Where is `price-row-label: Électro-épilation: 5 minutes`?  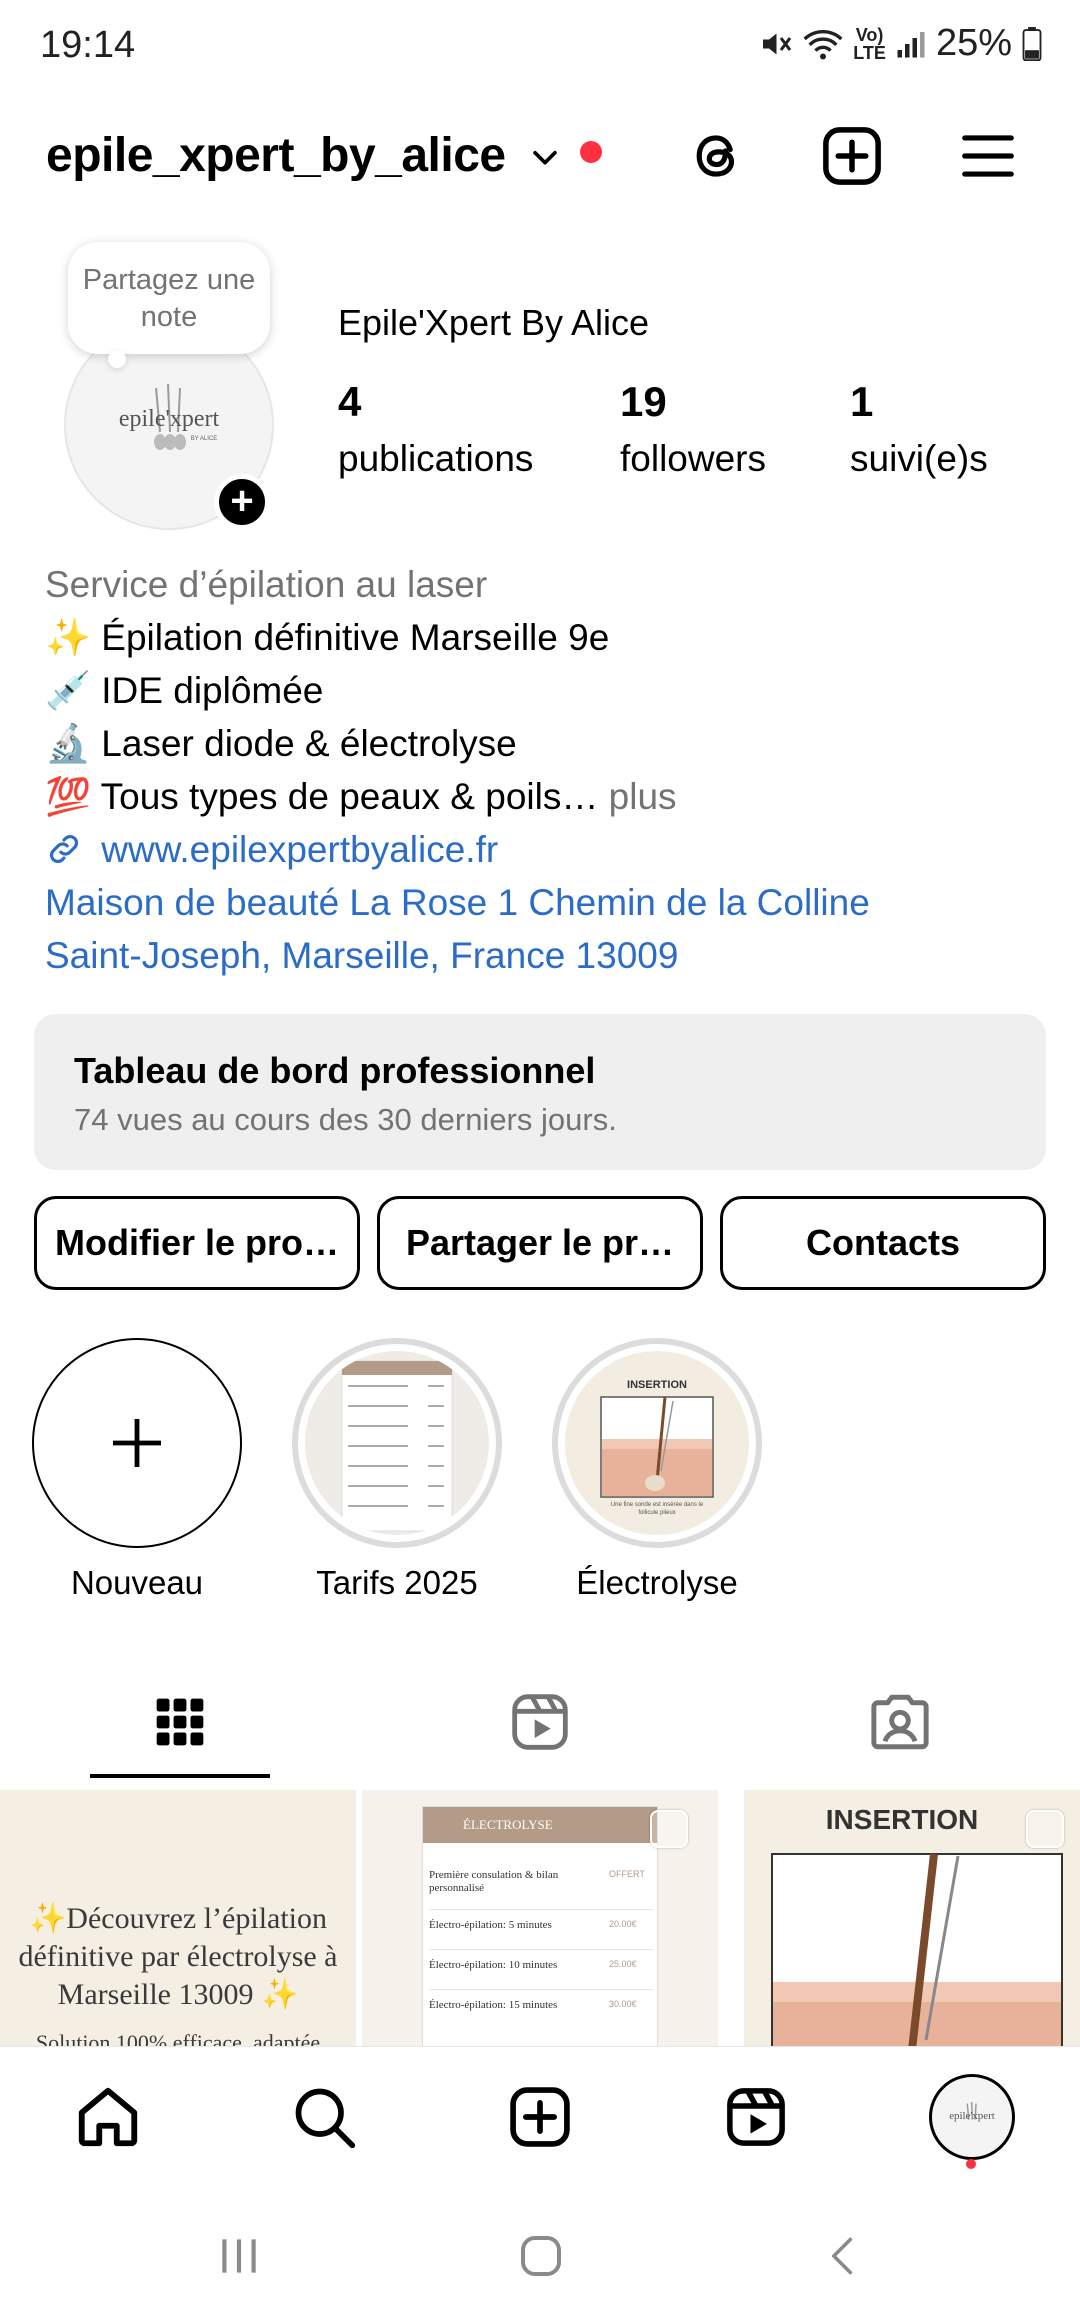 price-row-label: Électro-épilation: 5 minutes is located at coordinates (490, 1925).